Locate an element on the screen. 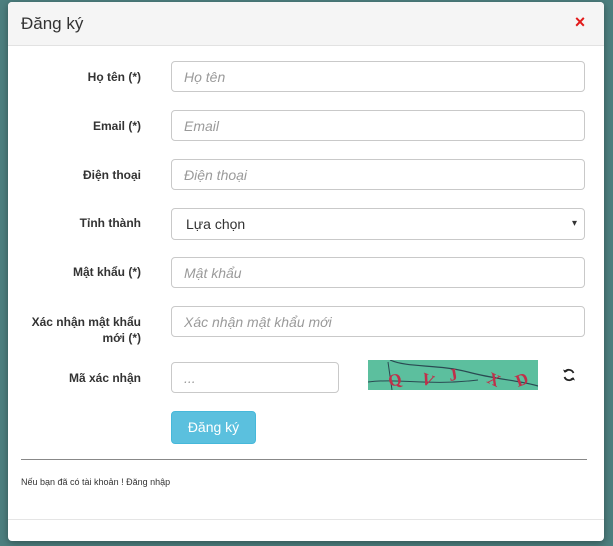 Image resolution: width=613 pixels, height=546 pixels. confirm-password-label-line1: Xác nhận mật khẩu is located at coordinates (86, 322).